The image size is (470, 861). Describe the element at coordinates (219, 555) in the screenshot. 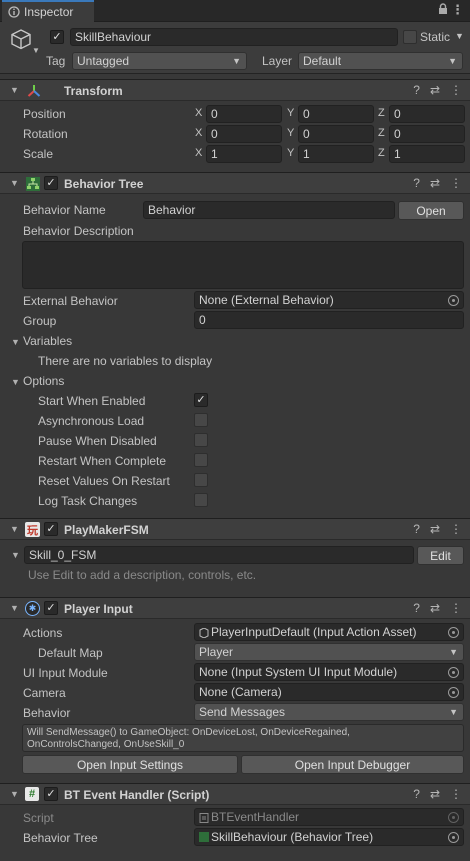

I see `fsm-name-field: Skill_0_FSM` at that location.